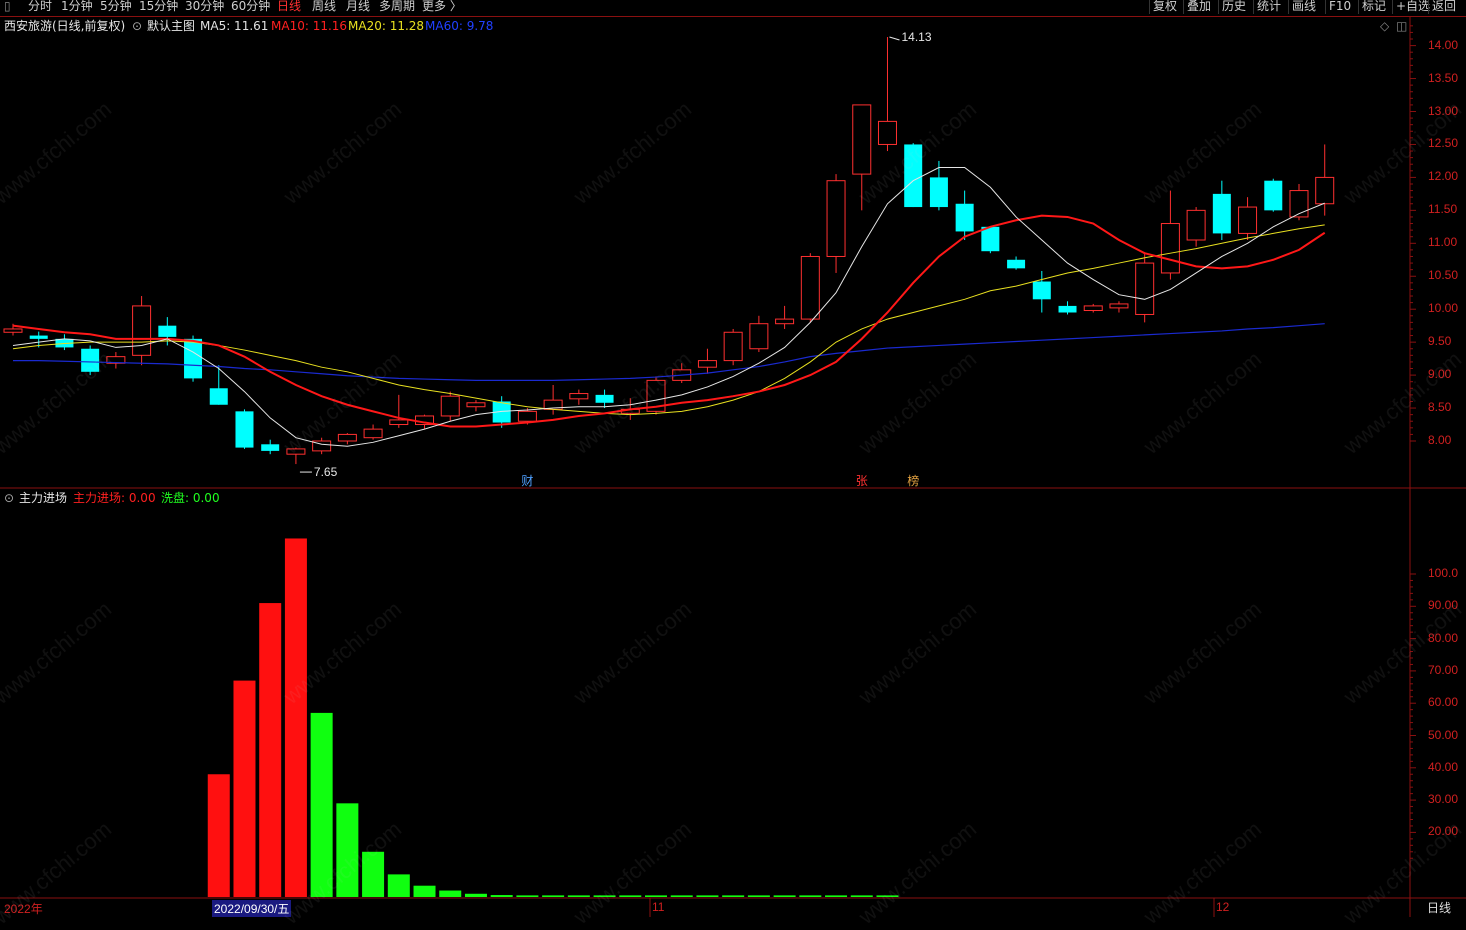  I want to click on period-tab-9: 多周期, so click(397, 7).